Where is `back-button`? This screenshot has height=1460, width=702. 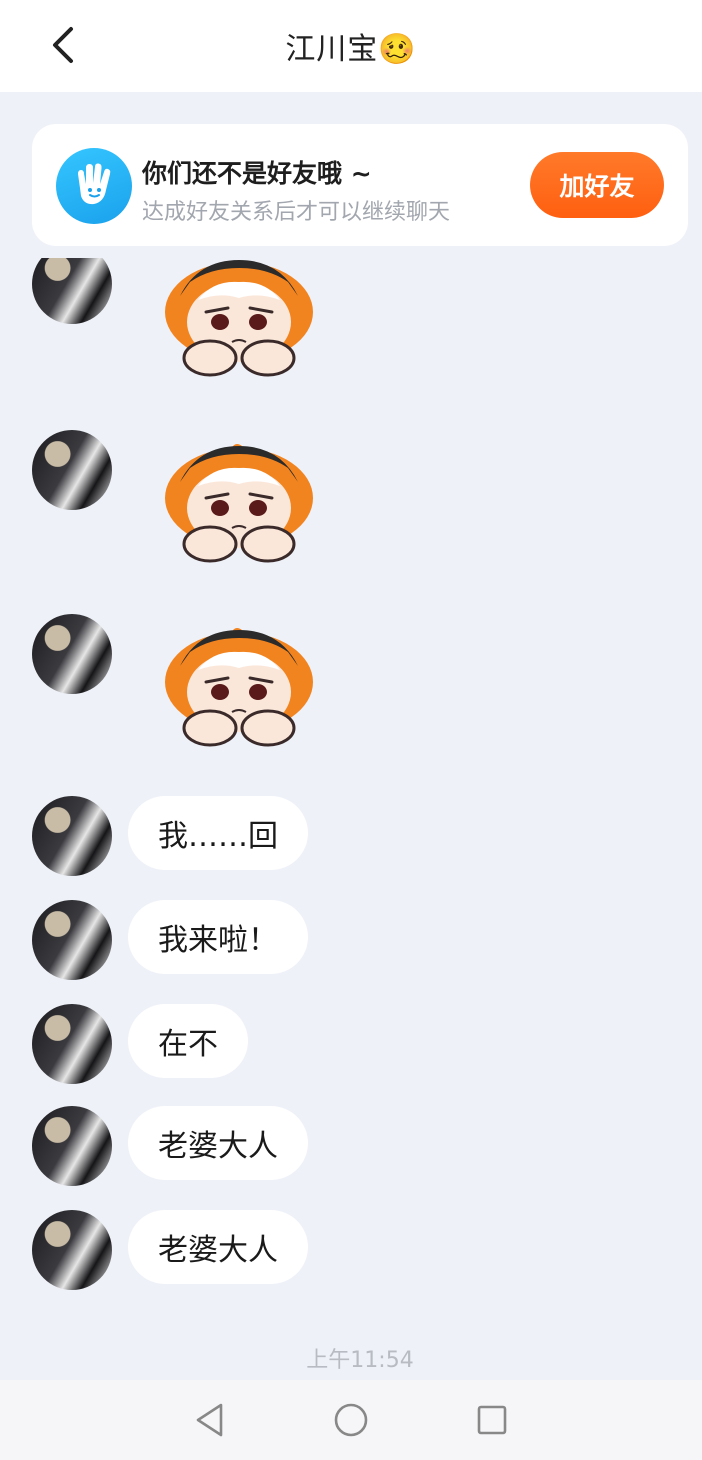 back-button is located at coordinates (63, 45).